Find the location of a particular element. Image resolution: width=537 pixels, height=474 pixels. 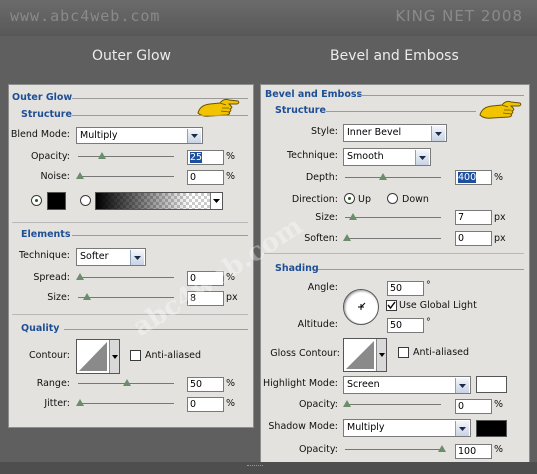

shadow-opacity-slider-track is located at coordinates (393, 449).